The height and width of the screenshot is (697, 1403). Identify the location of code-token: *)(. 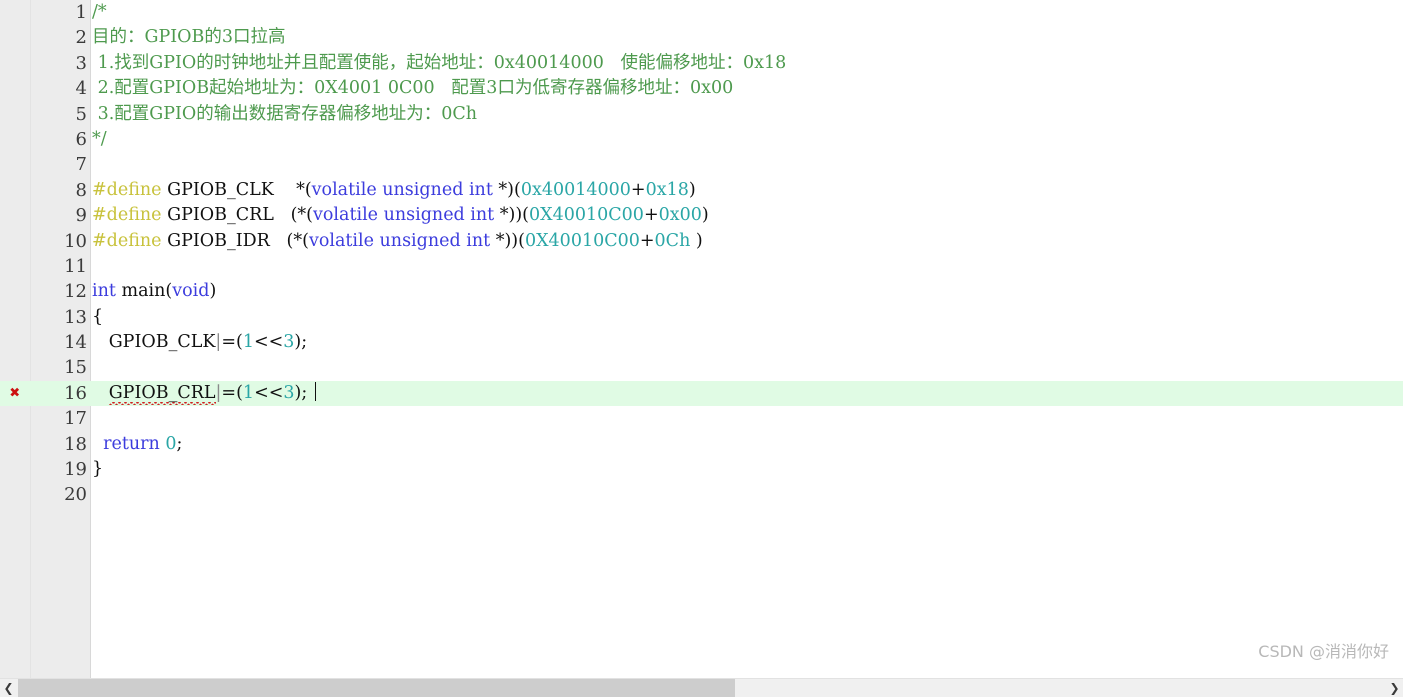
(506, 189).